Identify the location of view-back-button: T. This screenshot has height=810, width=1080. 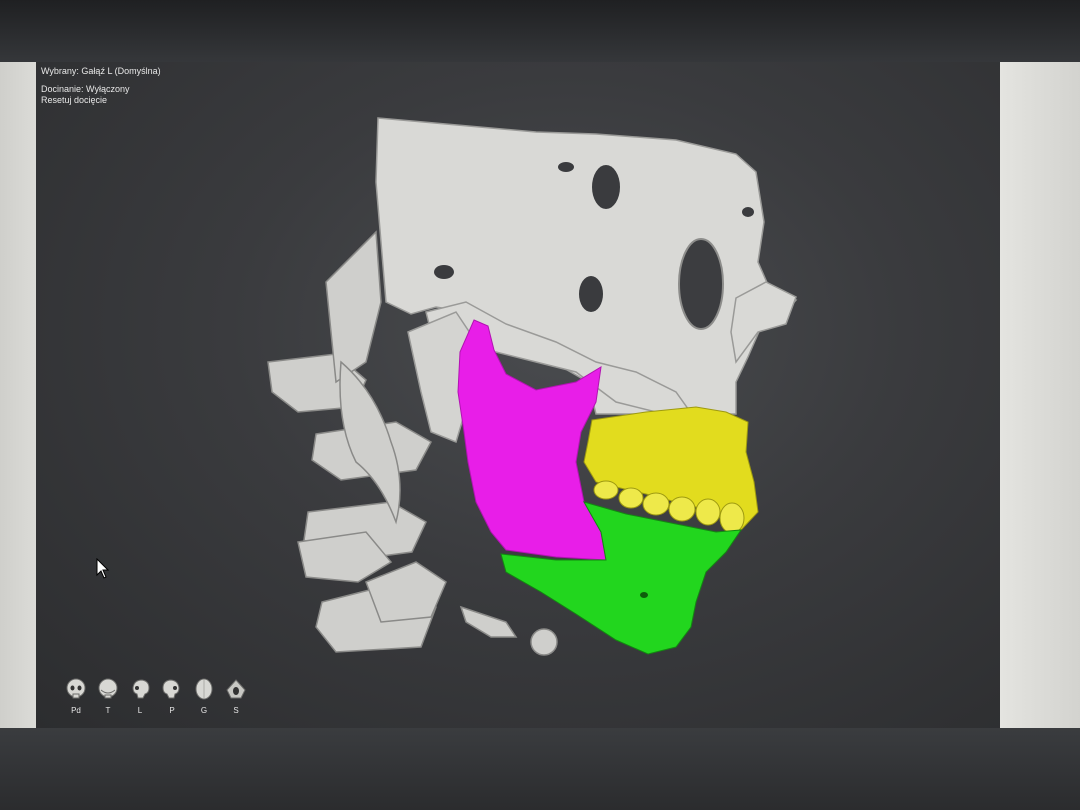
(108, 696).